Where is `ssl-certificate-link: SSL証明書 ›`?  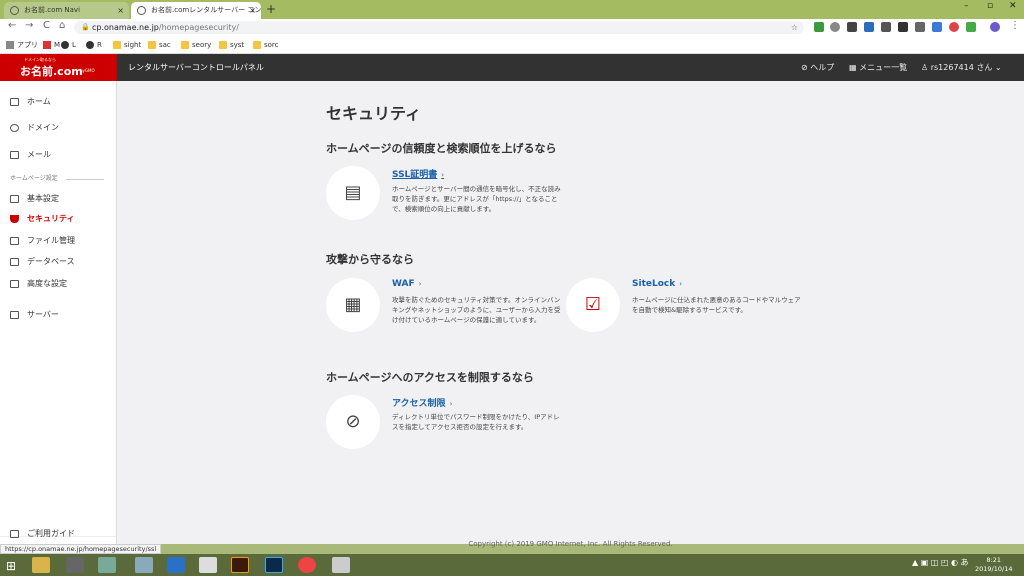 ssl-certificate-link: SSL証明書 › is located at coordinates (418, 173).